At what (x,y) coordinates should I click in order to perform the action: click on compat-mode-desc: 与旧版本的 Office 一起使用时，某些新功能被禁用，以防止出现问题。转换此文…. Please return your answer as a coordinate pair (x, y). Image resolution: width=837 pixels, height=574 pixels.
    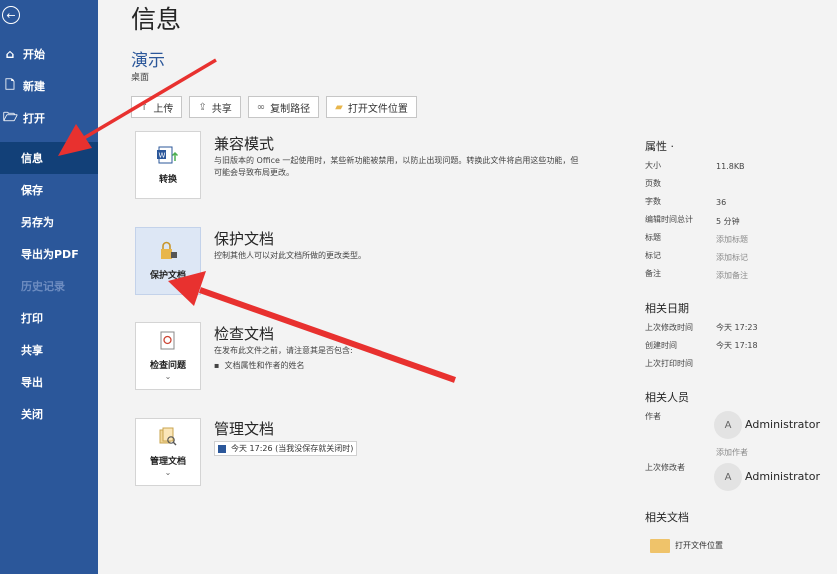
    Looking at the image, I should click on (396, 166).